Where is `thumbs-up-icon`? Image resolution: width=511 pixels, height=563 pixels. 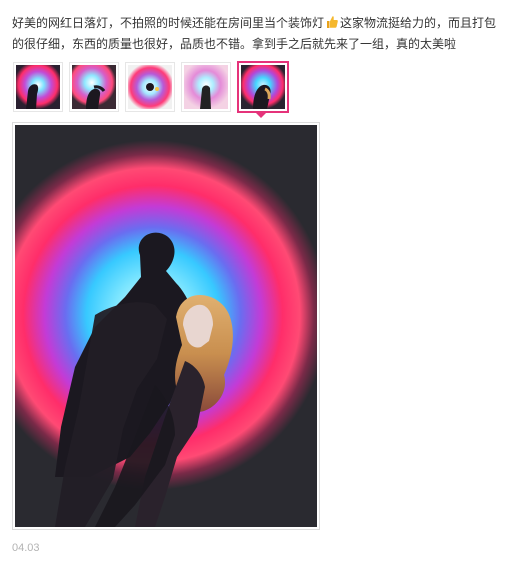 thumbs-up-icon is located at coordinates (332, 22).